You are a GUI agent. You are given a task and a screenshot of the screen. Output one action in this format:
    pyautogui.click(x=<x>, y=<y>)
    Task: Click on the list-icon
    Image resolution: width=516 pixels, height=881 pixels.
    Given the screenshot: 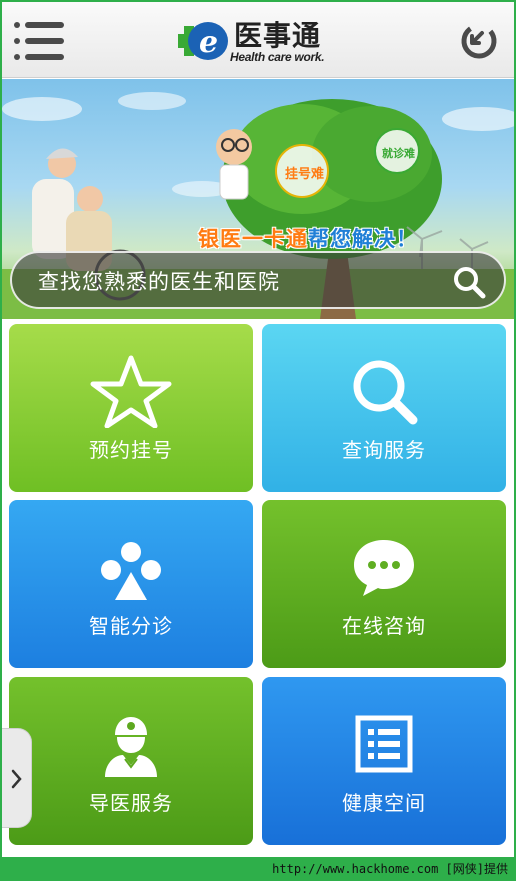 What is the action you would take?
    pyautogui.click(x=384, y=744)
    